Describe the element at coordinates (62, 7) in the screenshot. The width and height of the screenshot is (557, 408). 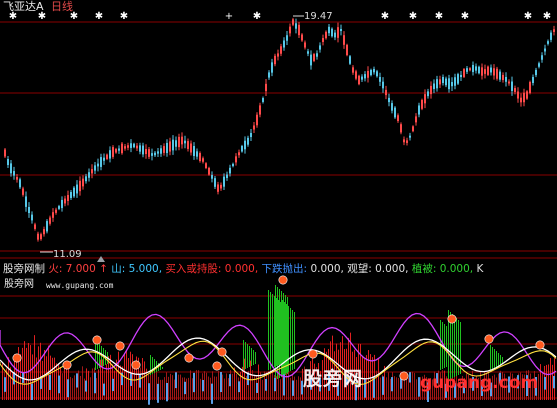
I see `period-label: 日线` at that location.